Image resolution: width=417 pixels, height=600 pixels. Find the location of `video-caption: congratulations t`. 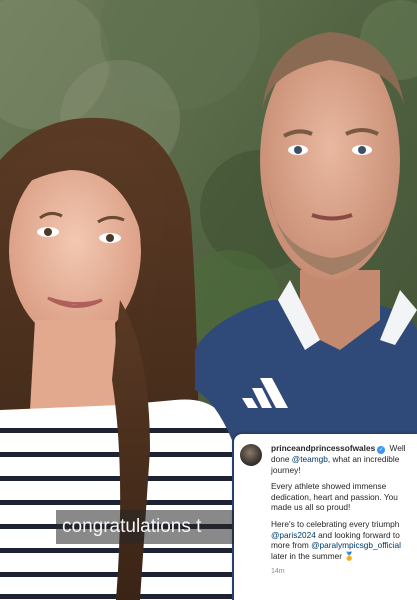

video-caption: congratulations t is located at coordinates (154, 527).